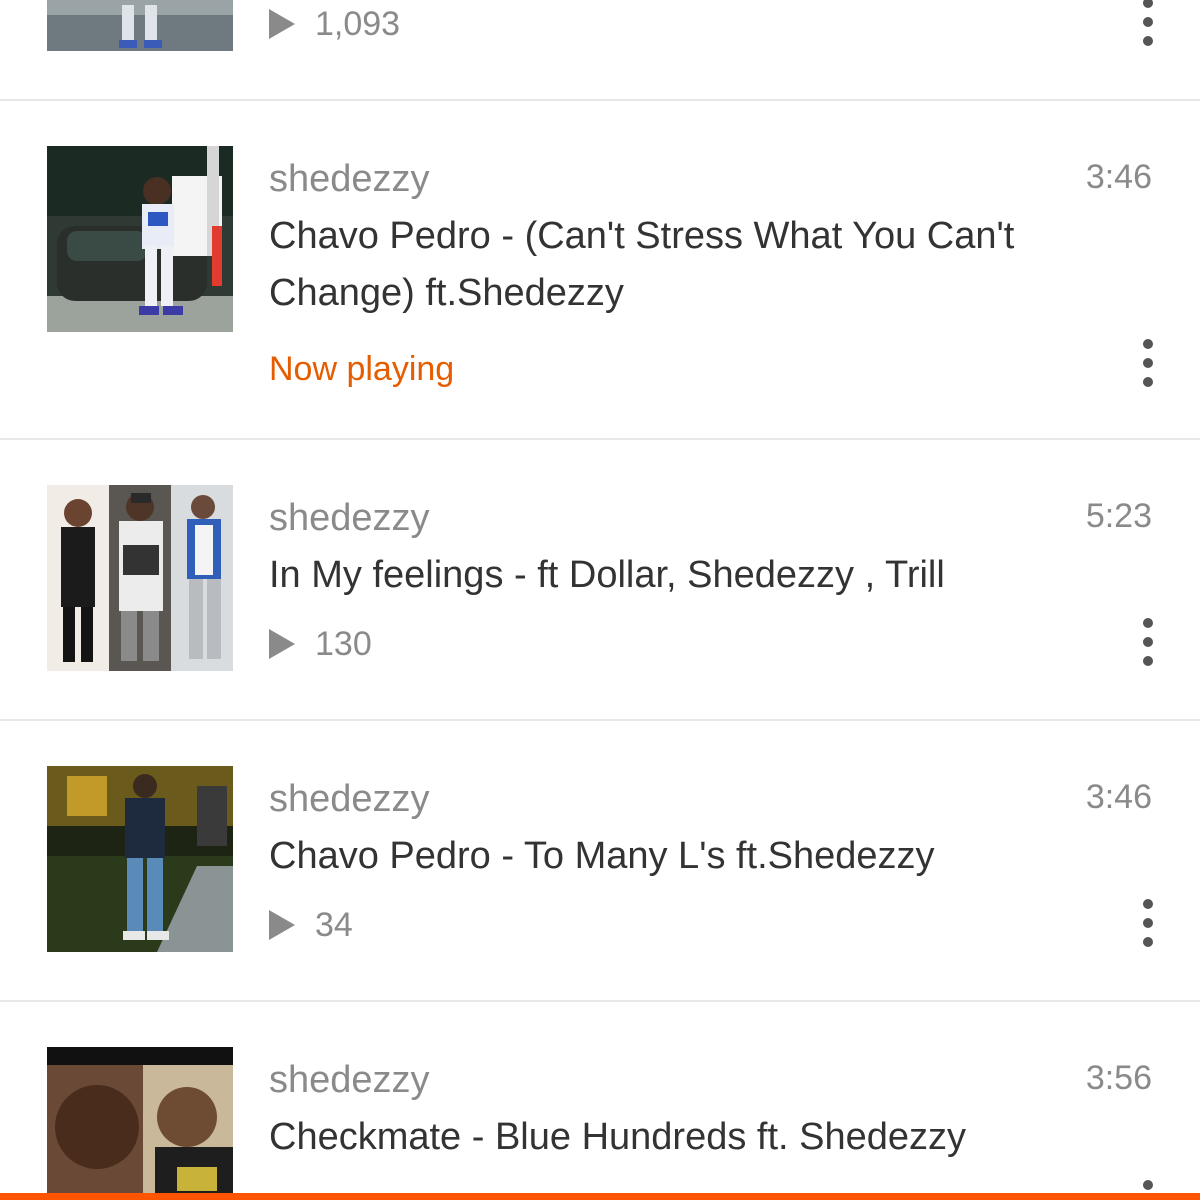  I want to click on play-count-area: 34, so click(311, 925).